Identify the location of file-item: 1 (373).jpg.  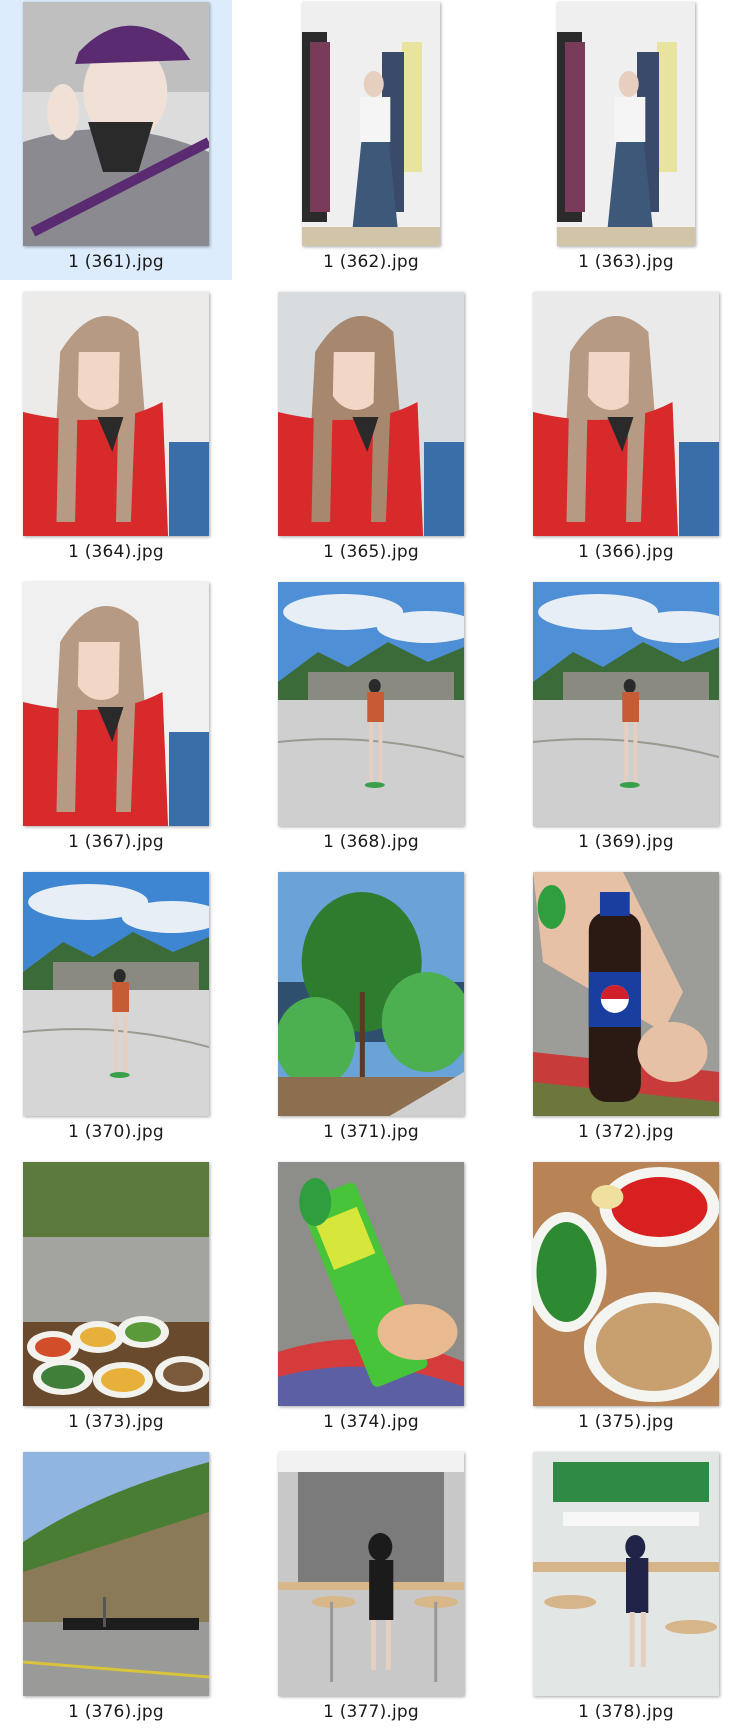
(116, 1300).